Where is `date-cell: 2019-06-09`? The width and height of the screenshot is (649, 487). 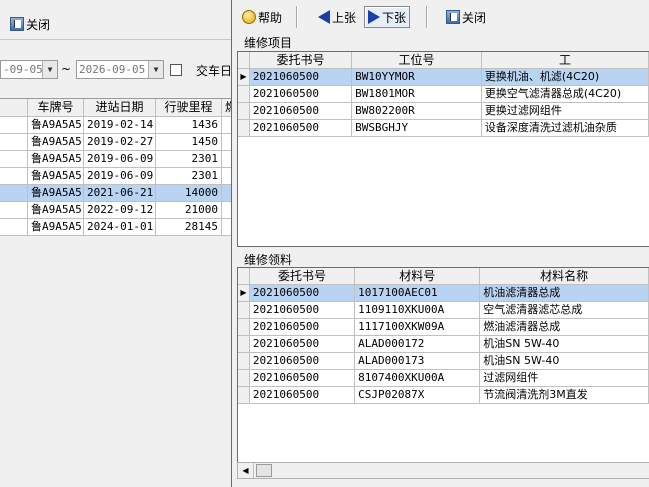 date-cell: 2019-06-09 is located at coordinates (120, 176).